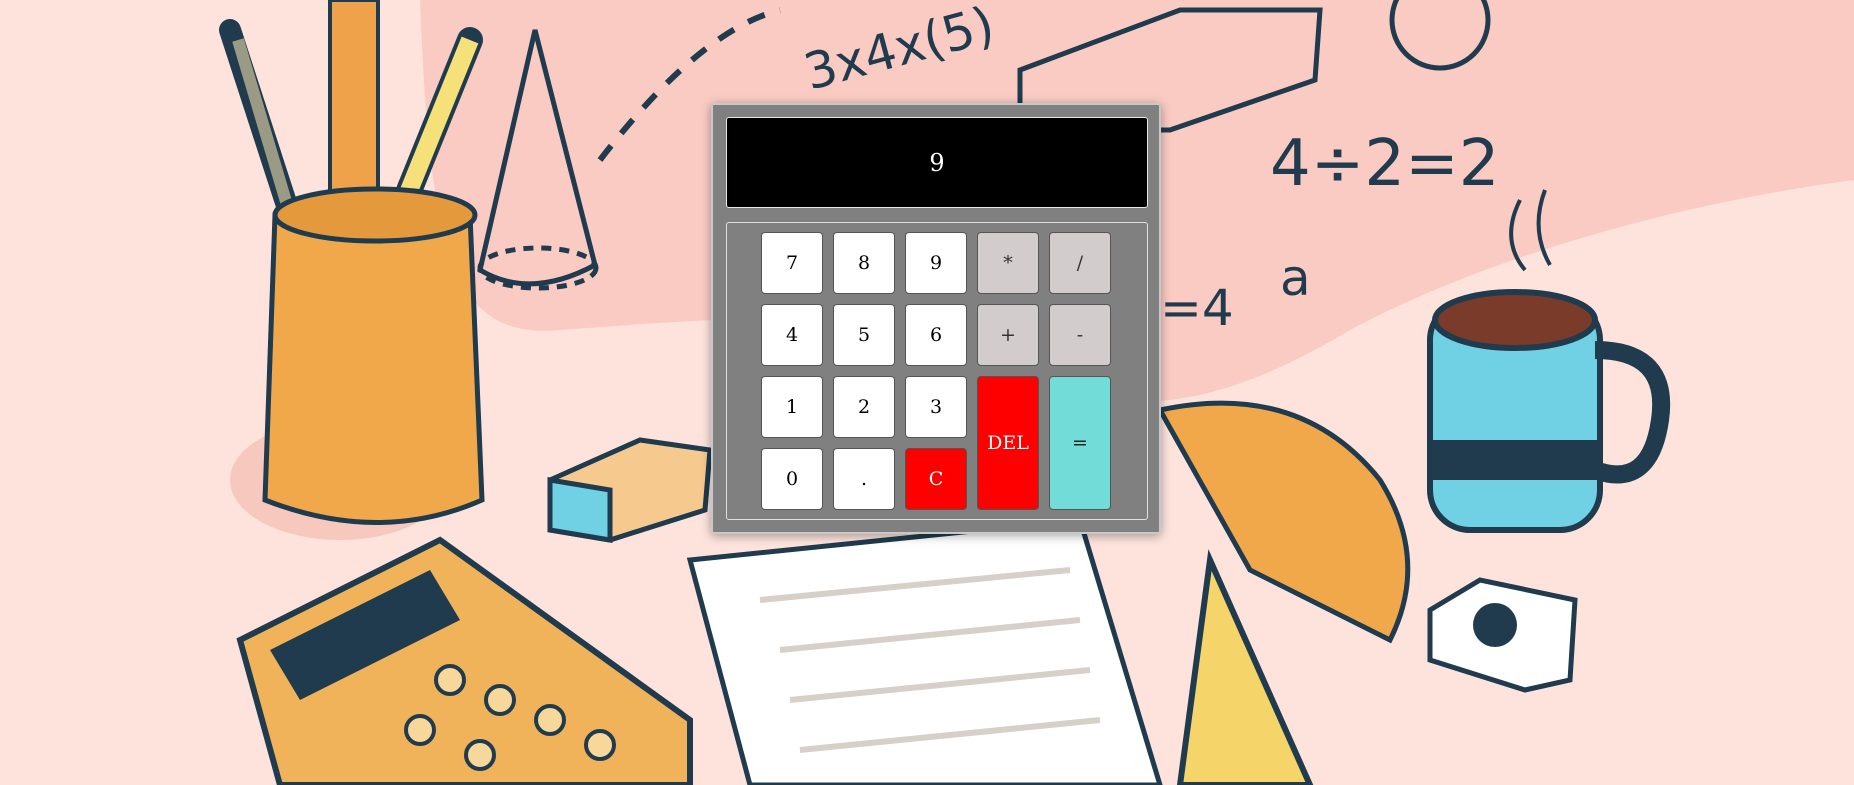  I want to click on key-7: 7, so click(792, 263).